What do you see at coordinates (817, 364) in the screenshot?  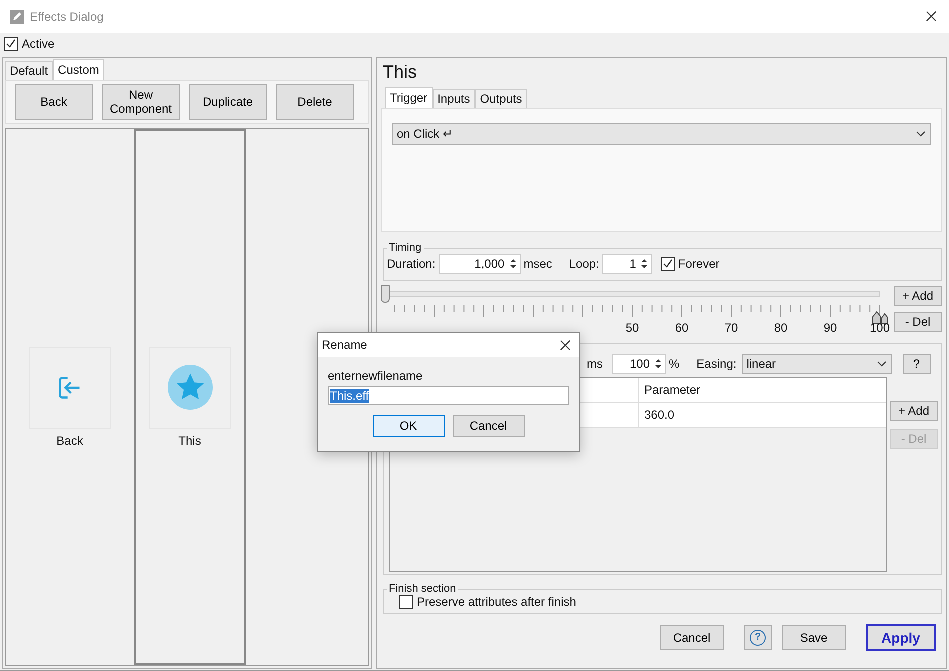 I see `easing-dropdown: linear` at bounding box center [817, 364].